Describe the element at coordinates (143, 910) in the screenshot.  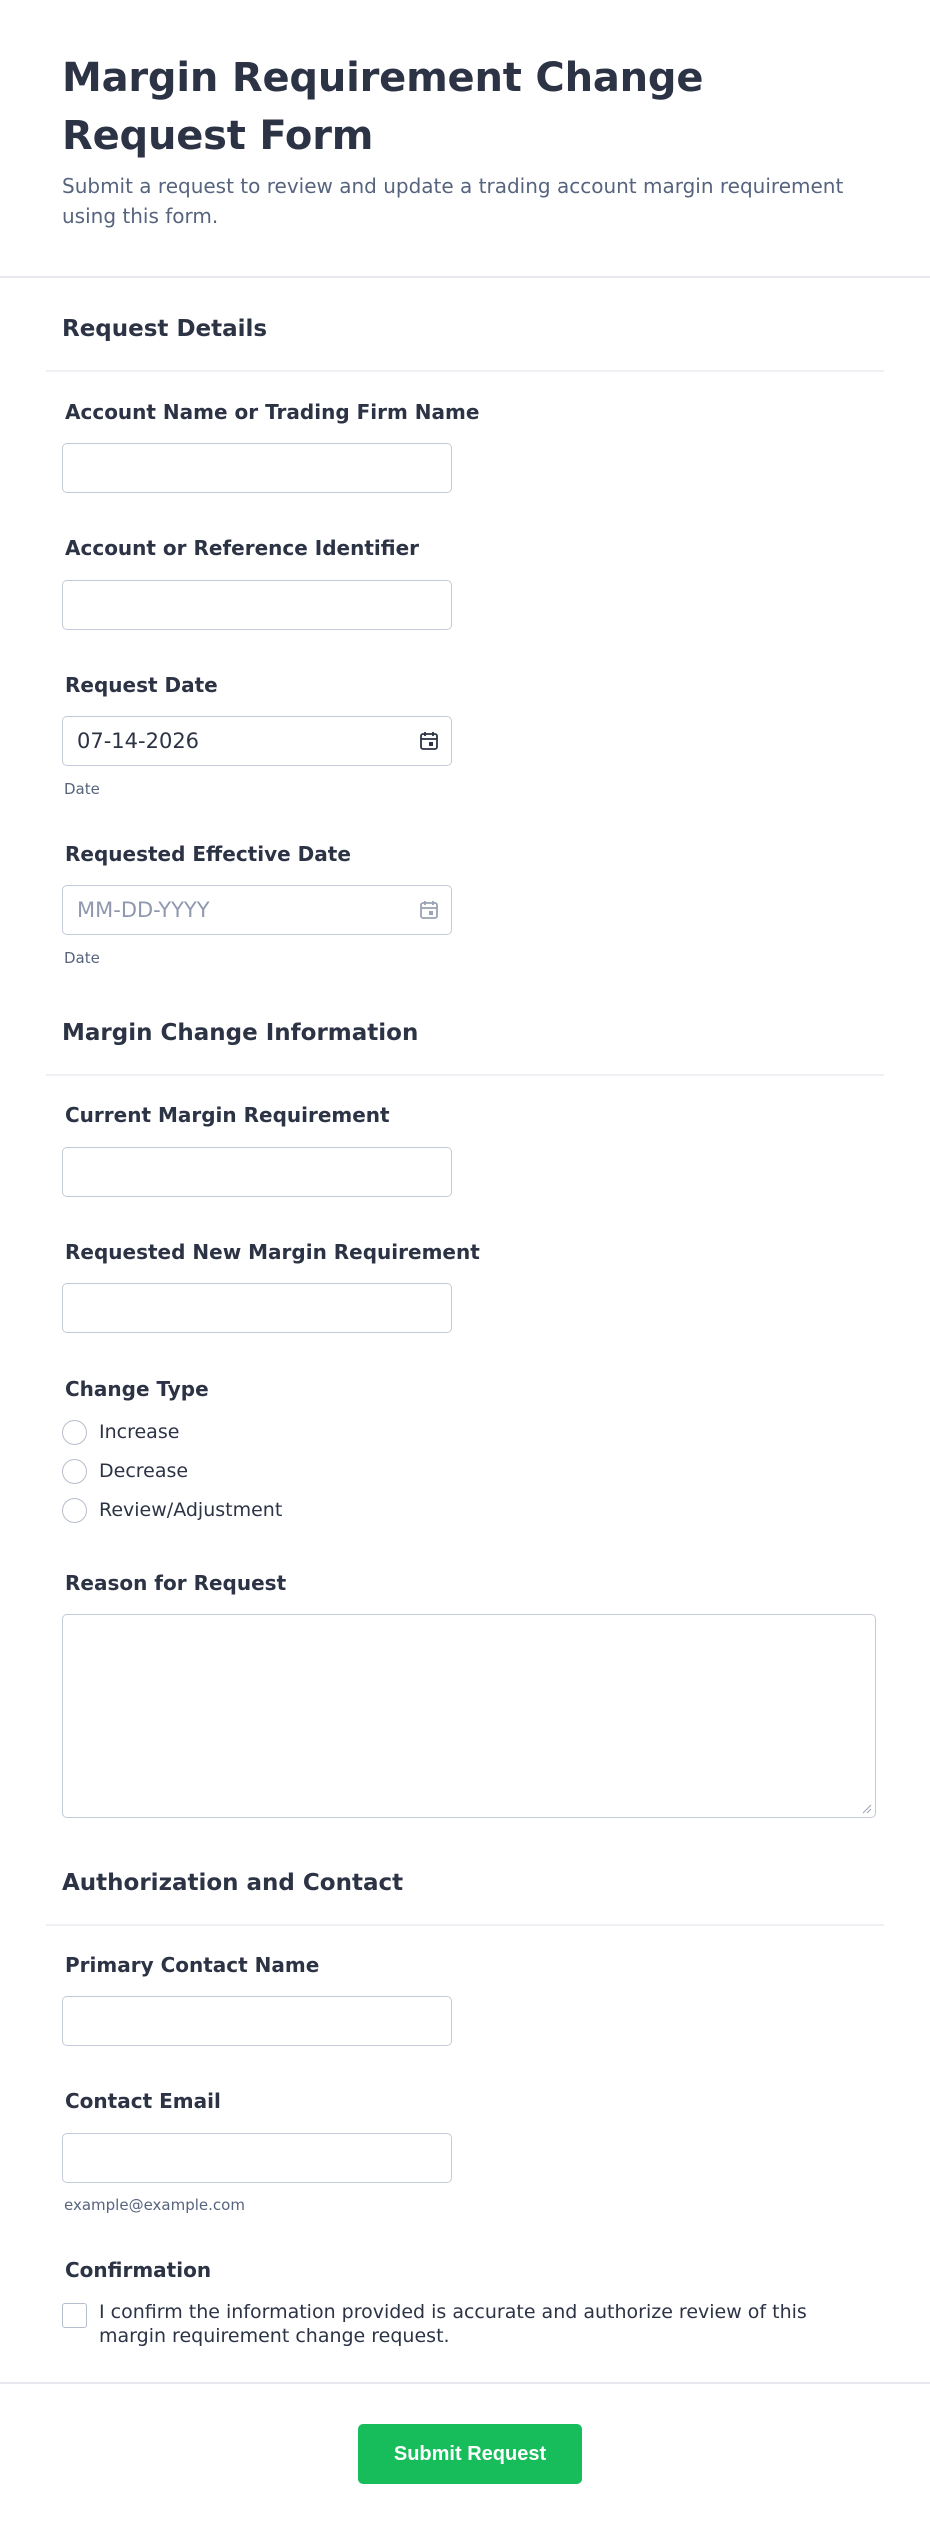
I see `effective-date-placeholder: MM-DD-YYYY` at that location.